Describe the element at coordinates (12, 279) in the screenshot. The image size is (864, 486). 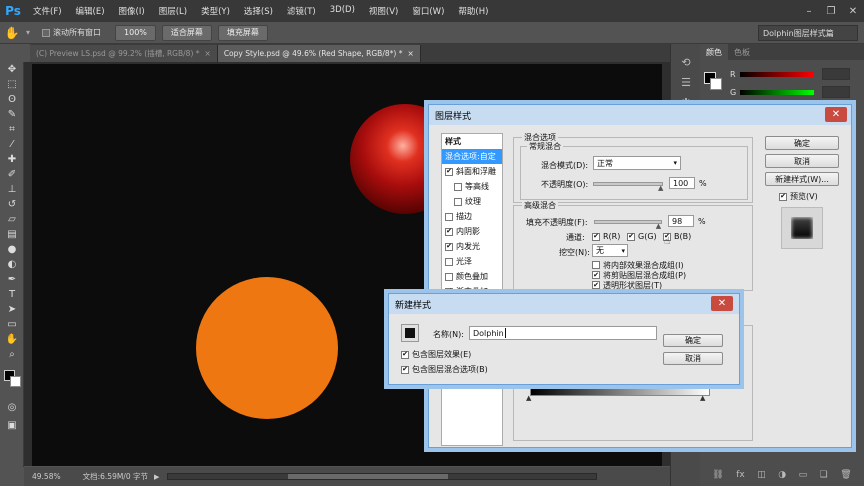
I see `pen-tool-icon: ✒` at that location.